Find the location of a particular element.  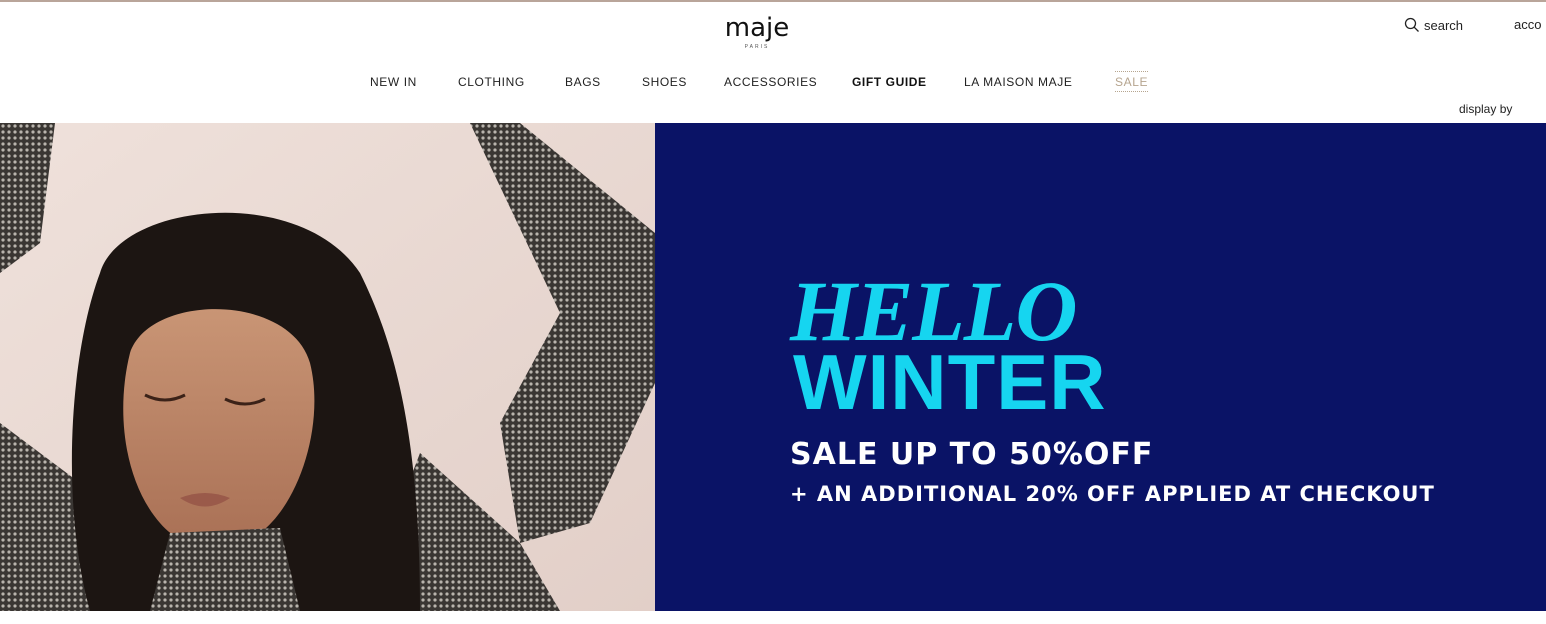

brand-tagline: PARIS is located at coordinates (757, 47).